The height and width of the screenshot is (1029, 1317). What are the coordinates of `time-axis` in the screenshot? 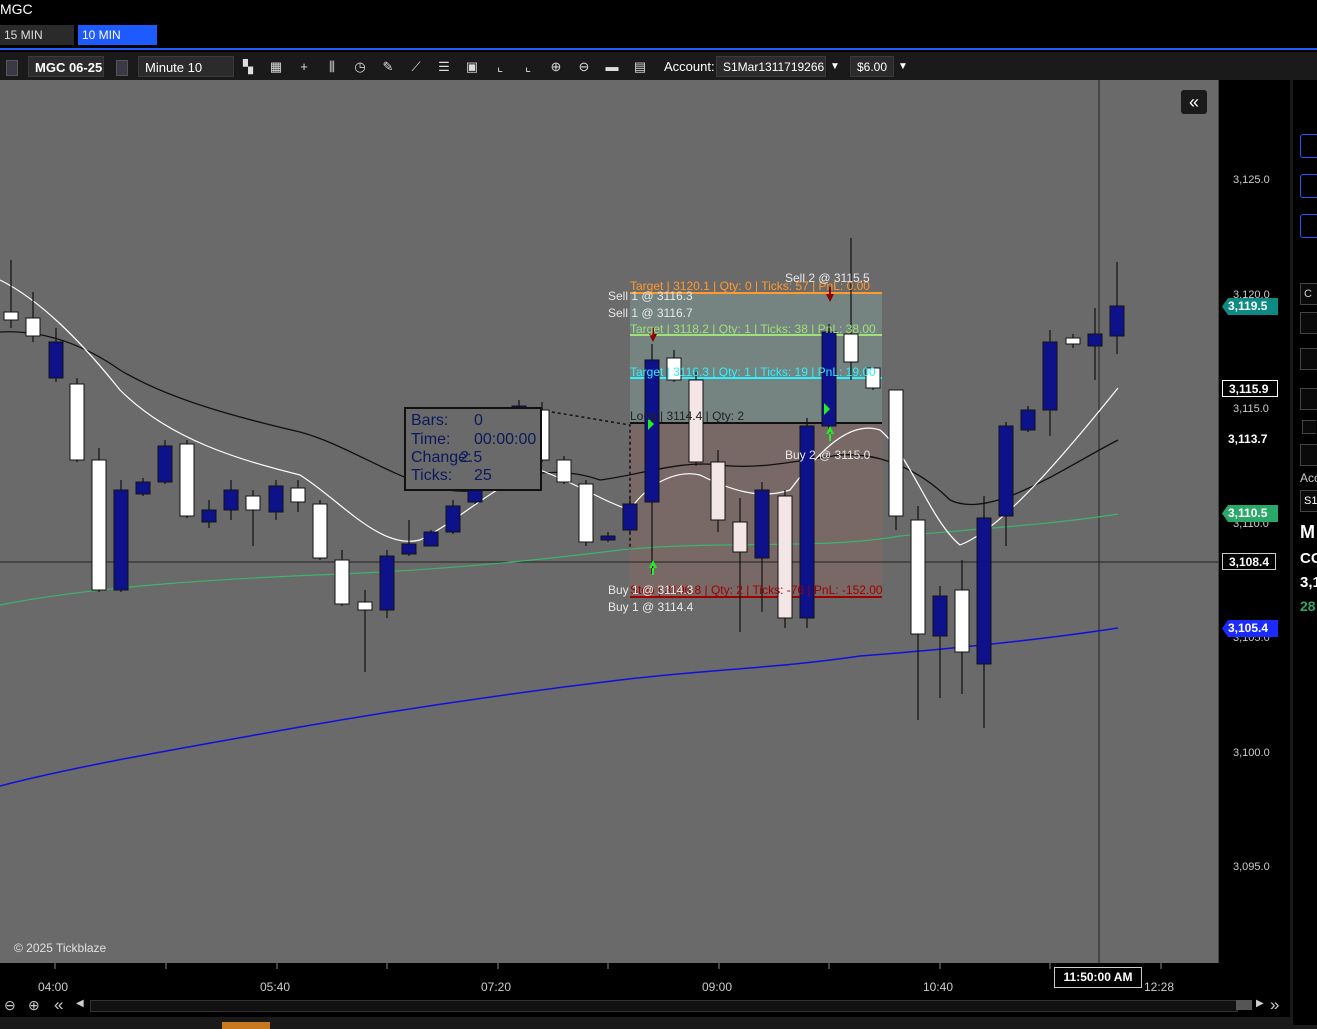 It's located at (609, 979).